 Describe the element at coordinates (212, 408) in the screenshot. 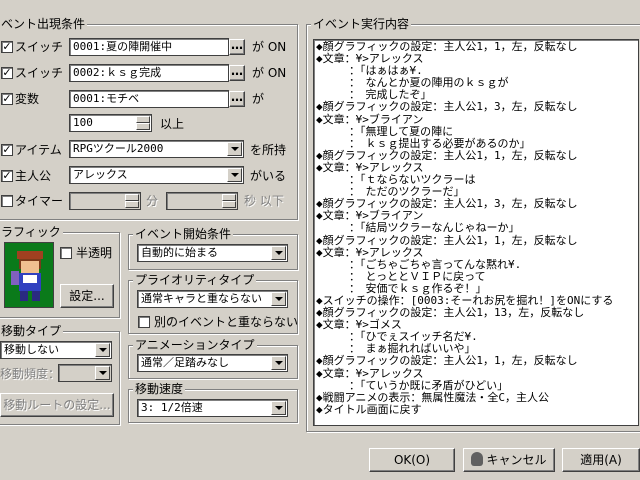

I see `speed-select: 3: 1/2倍速` at that location.